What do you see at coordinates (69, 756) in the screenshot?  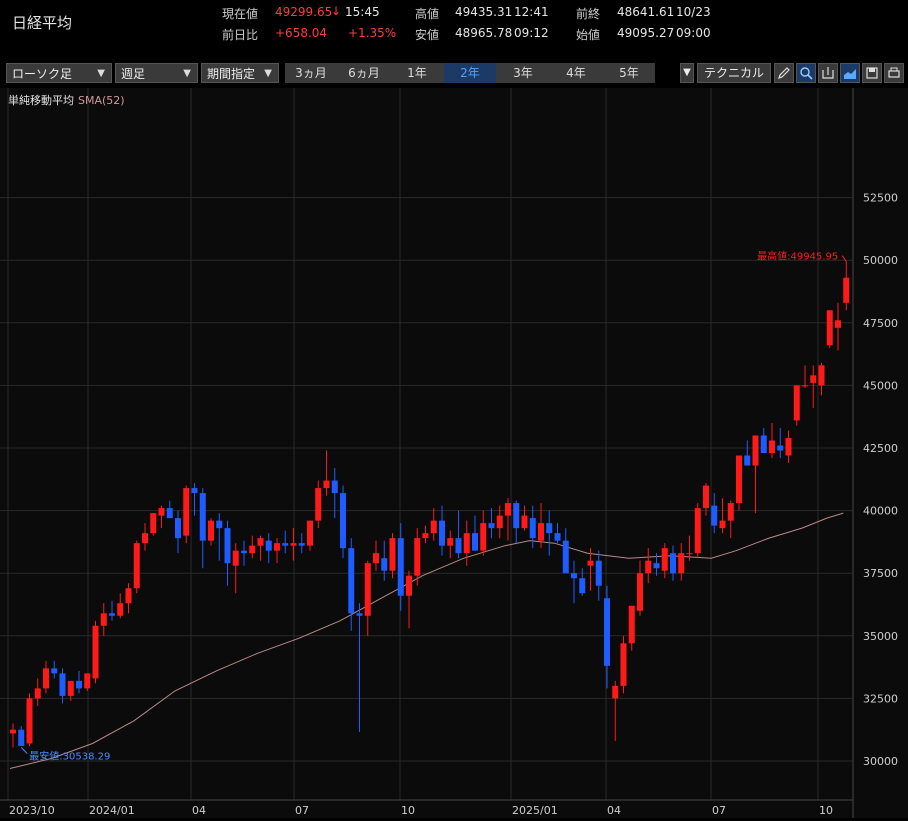 I see `low-annotation: 最安値:30538.29` at bounding box center [69, 756].